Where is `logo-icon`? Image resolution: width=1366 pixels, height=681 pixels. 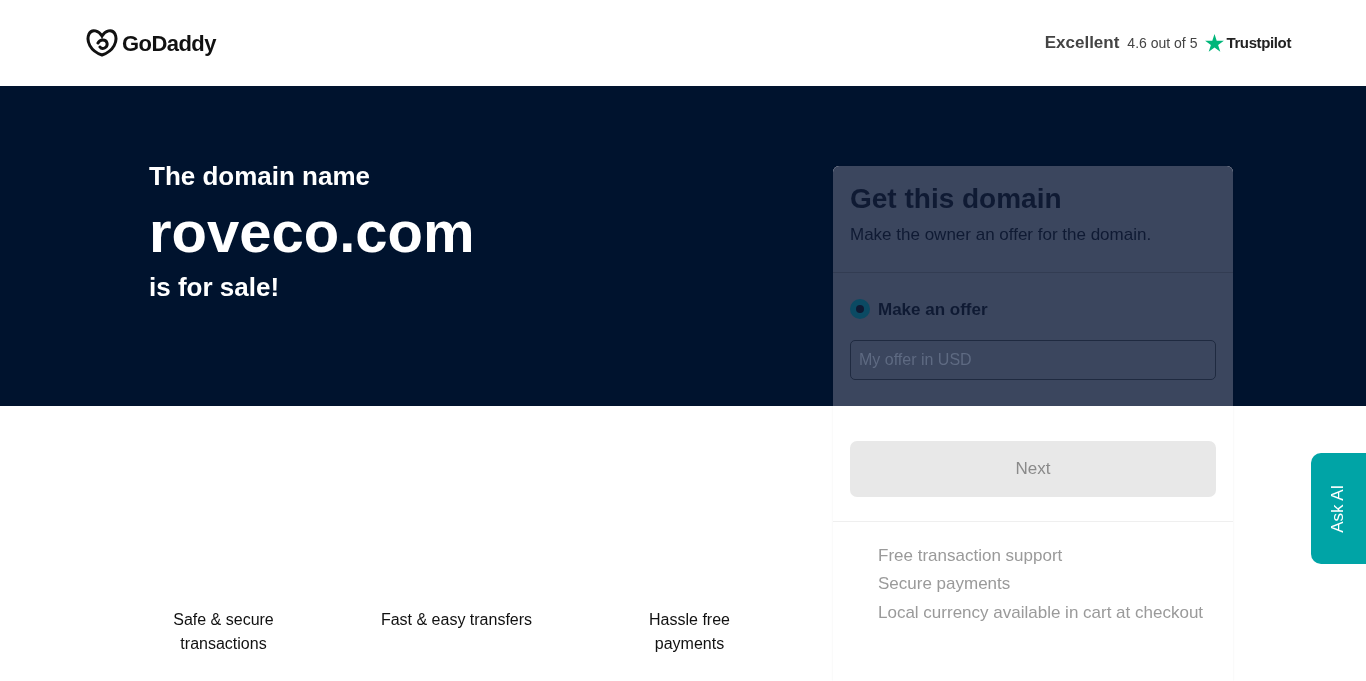 logo-icon is located at coordinates (102, 43).